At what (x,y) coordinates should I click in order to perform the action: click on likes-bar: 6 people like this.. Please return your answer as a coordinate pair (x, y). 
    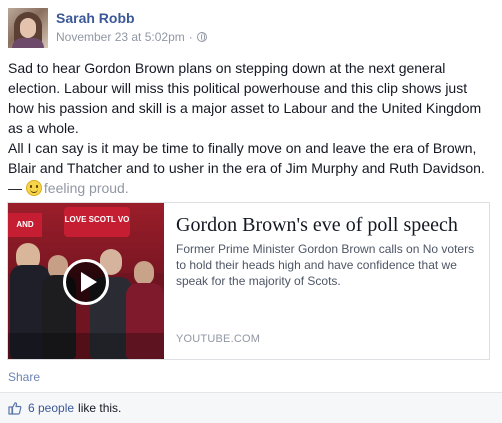
    Looking at the image, I should click on (251, 408).